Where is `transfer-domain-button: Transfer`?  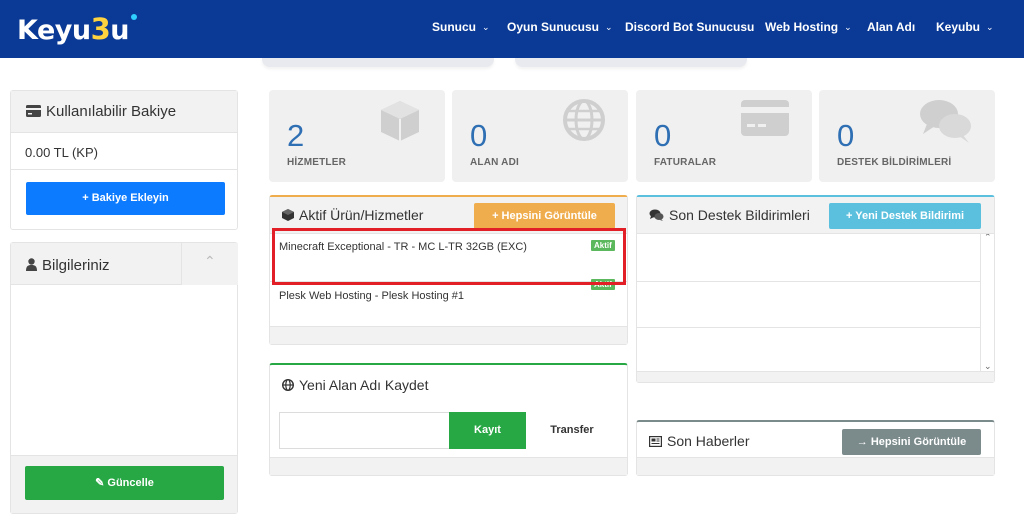 transfer-domain-button: Transfer is located at coordinates (572, 430).